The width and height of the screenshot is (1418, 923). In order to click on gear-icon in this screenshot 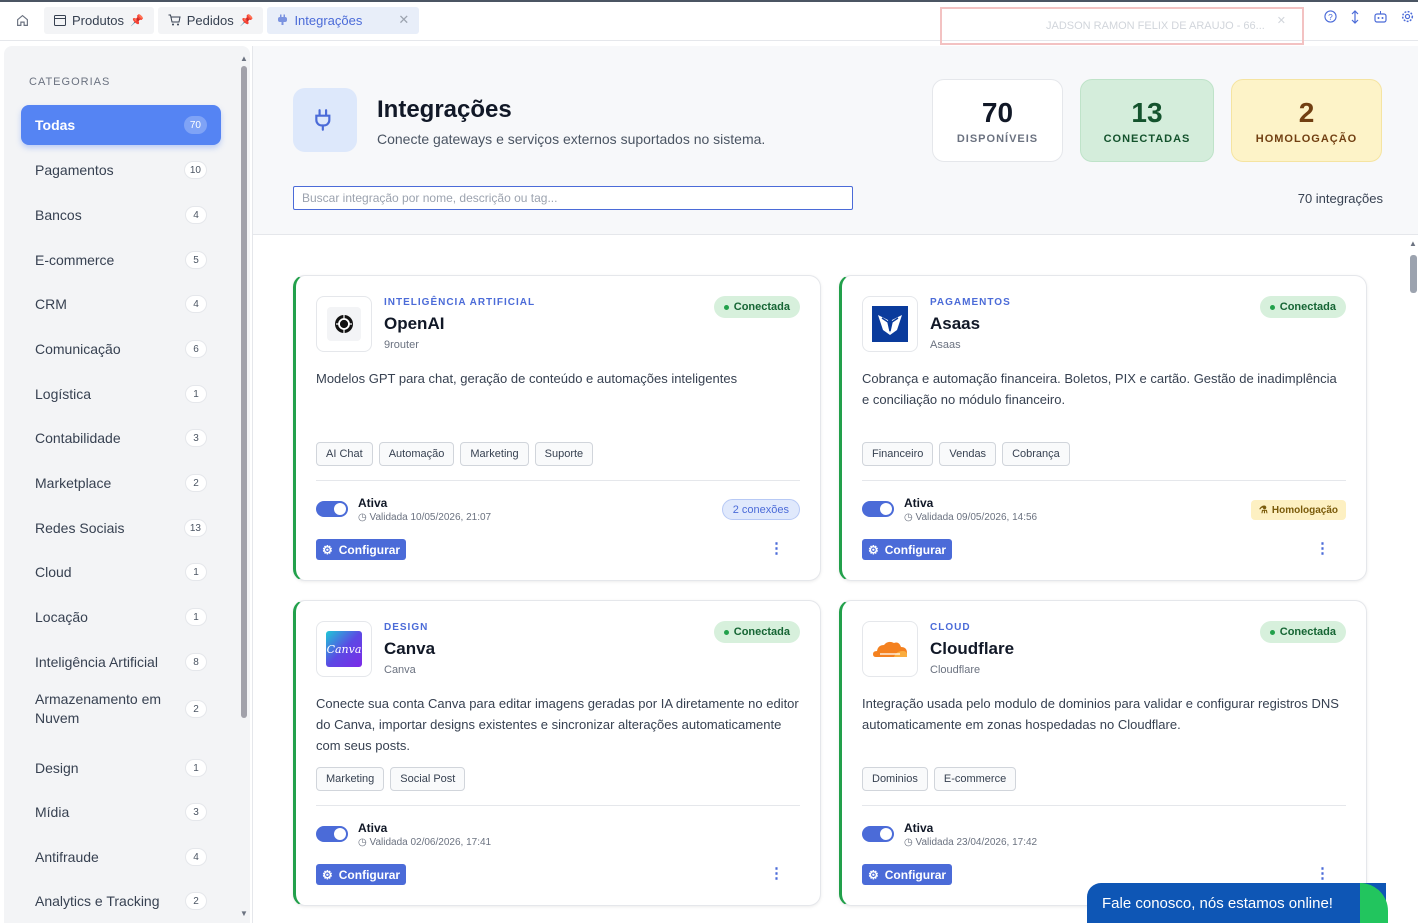, I will do `click(1407, 16)`.